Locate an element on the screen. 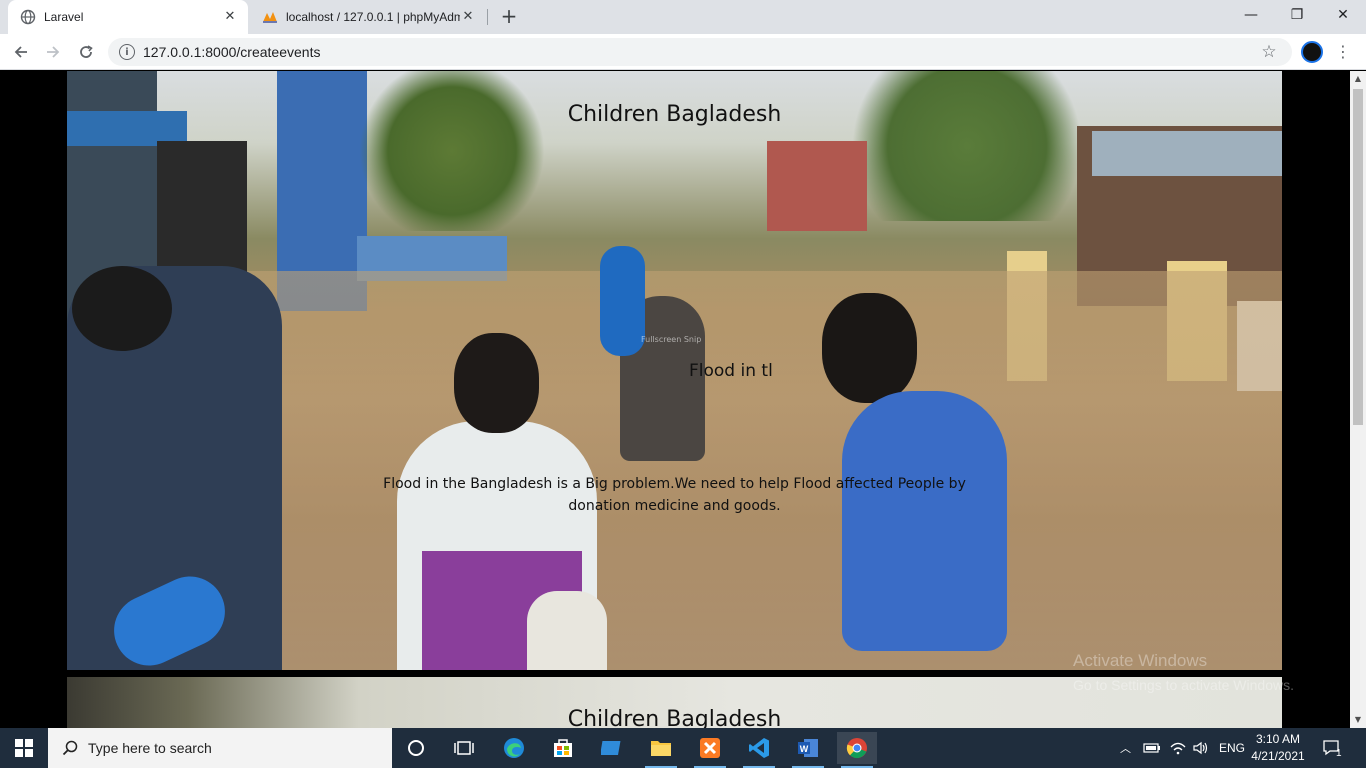 This screenshot has width=1366, height=768. forward-button is located at coordinates (53, 52).